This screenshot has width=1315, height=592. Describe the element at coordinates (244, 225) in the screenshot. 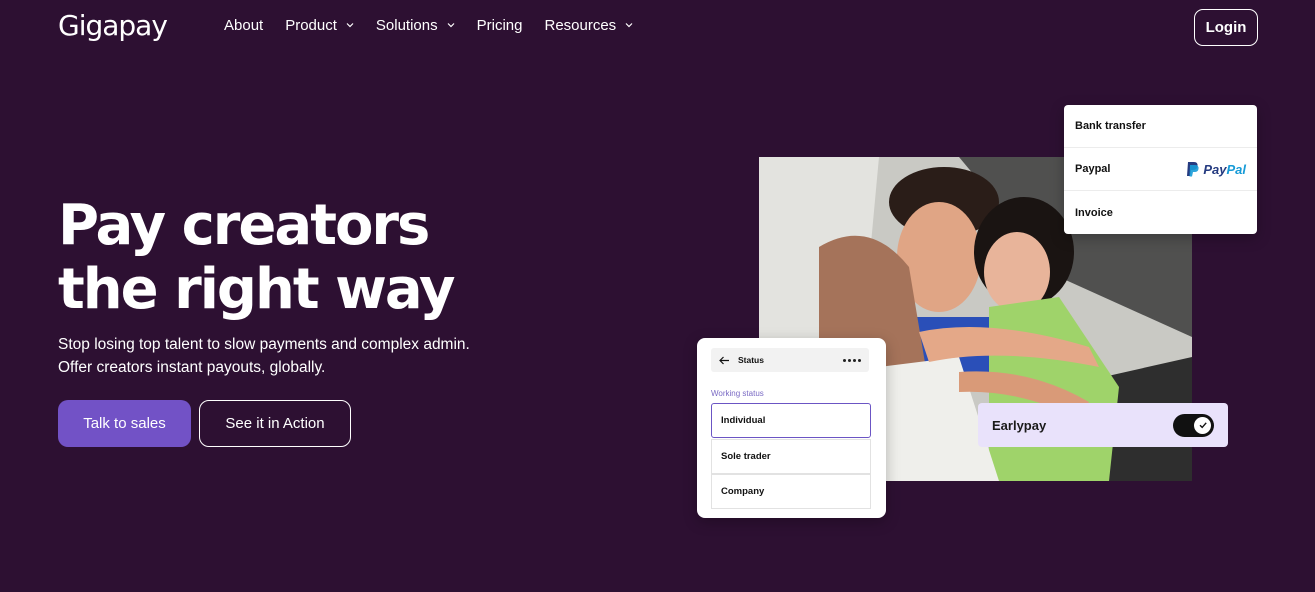

I see `hero-title-line-1: Pay creators` at that location.